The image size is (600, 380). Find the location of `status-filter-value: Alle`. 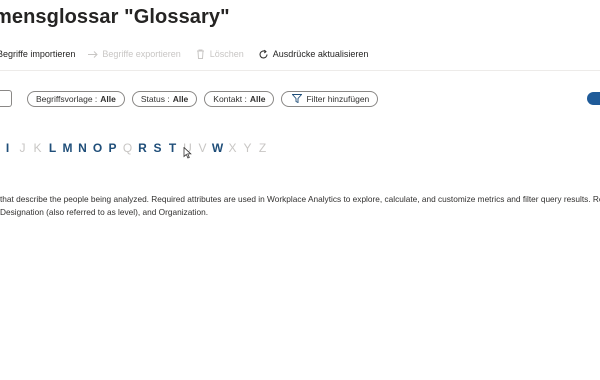

status-filter-value: Alle is located at coordinates (180, 98).